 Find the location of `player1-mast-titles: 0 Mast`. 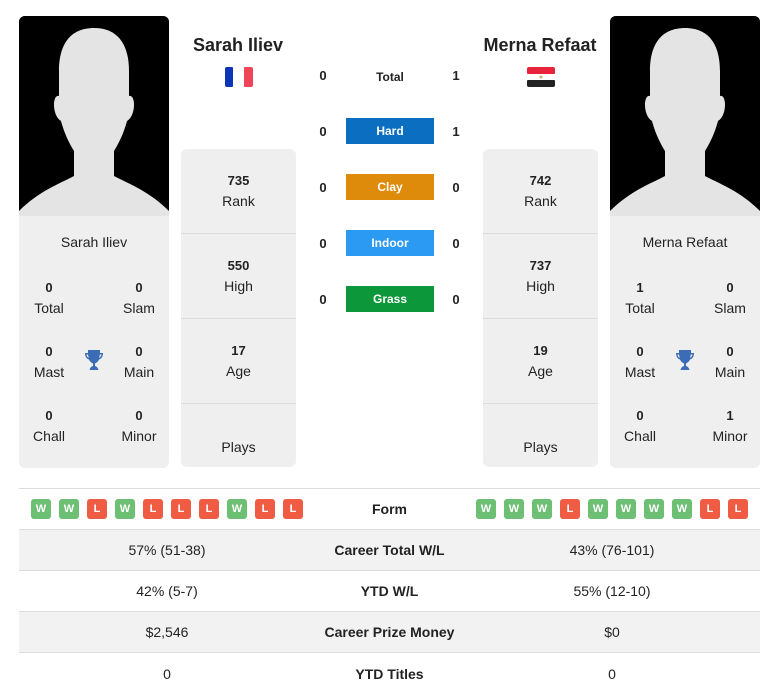

player1-mast-titles: 0 Mast is located at coordinates (49, 362).